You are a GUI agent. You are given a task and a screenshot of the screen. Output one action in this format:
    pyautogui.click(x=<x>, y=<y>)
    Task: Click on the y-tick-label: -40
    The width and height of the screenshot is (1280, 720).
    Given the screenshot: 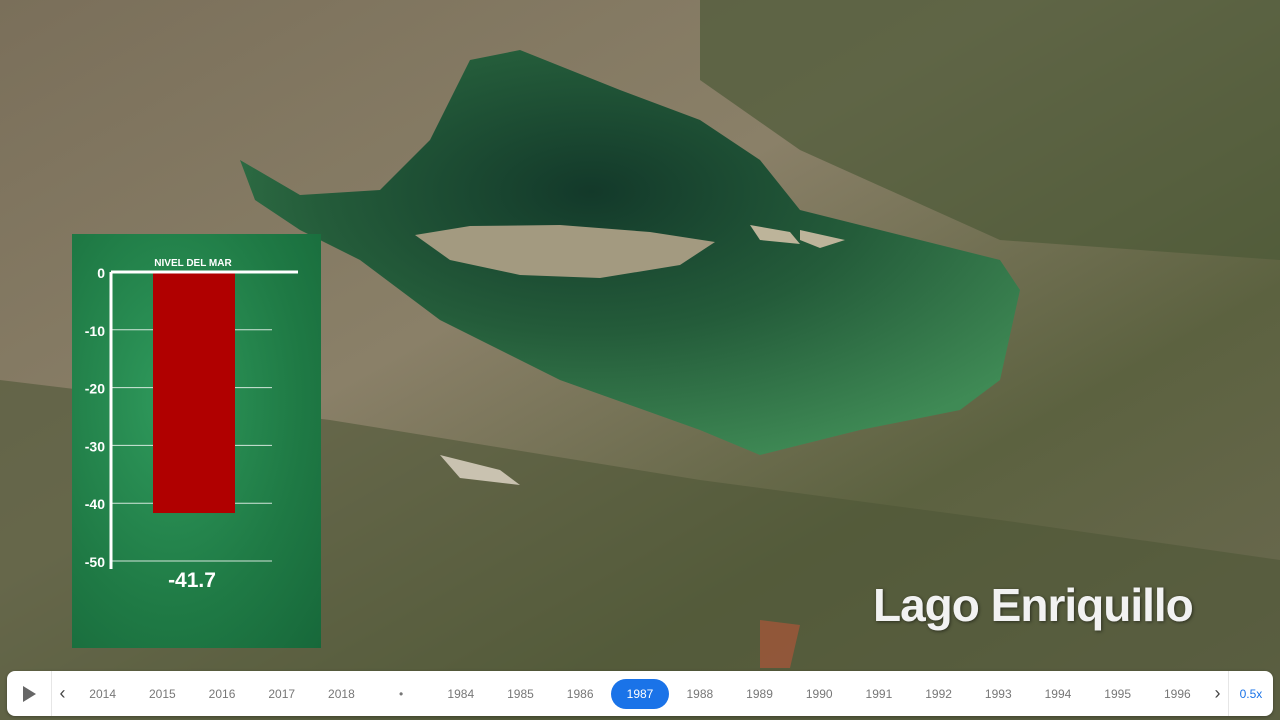 What is the action you would take?
    pyautogui.click(x=95, y=504)
    